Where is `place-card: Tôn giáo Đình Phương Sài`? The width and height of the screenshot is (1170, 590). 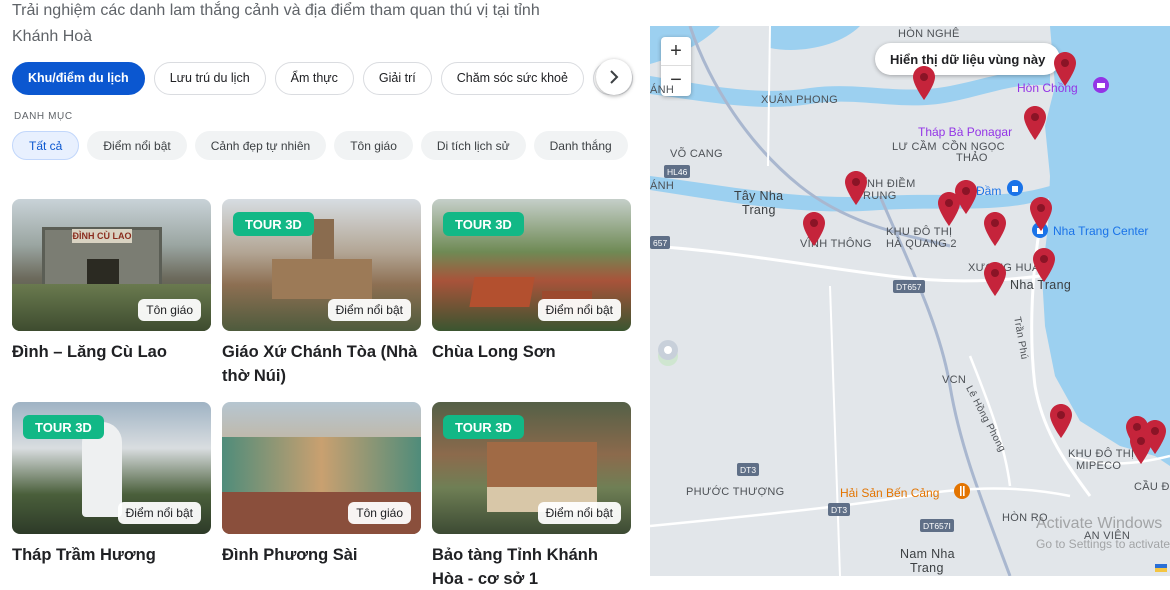
place-card: Tôn giáo Đình Phương Sài is located at coordinates (321, 496).